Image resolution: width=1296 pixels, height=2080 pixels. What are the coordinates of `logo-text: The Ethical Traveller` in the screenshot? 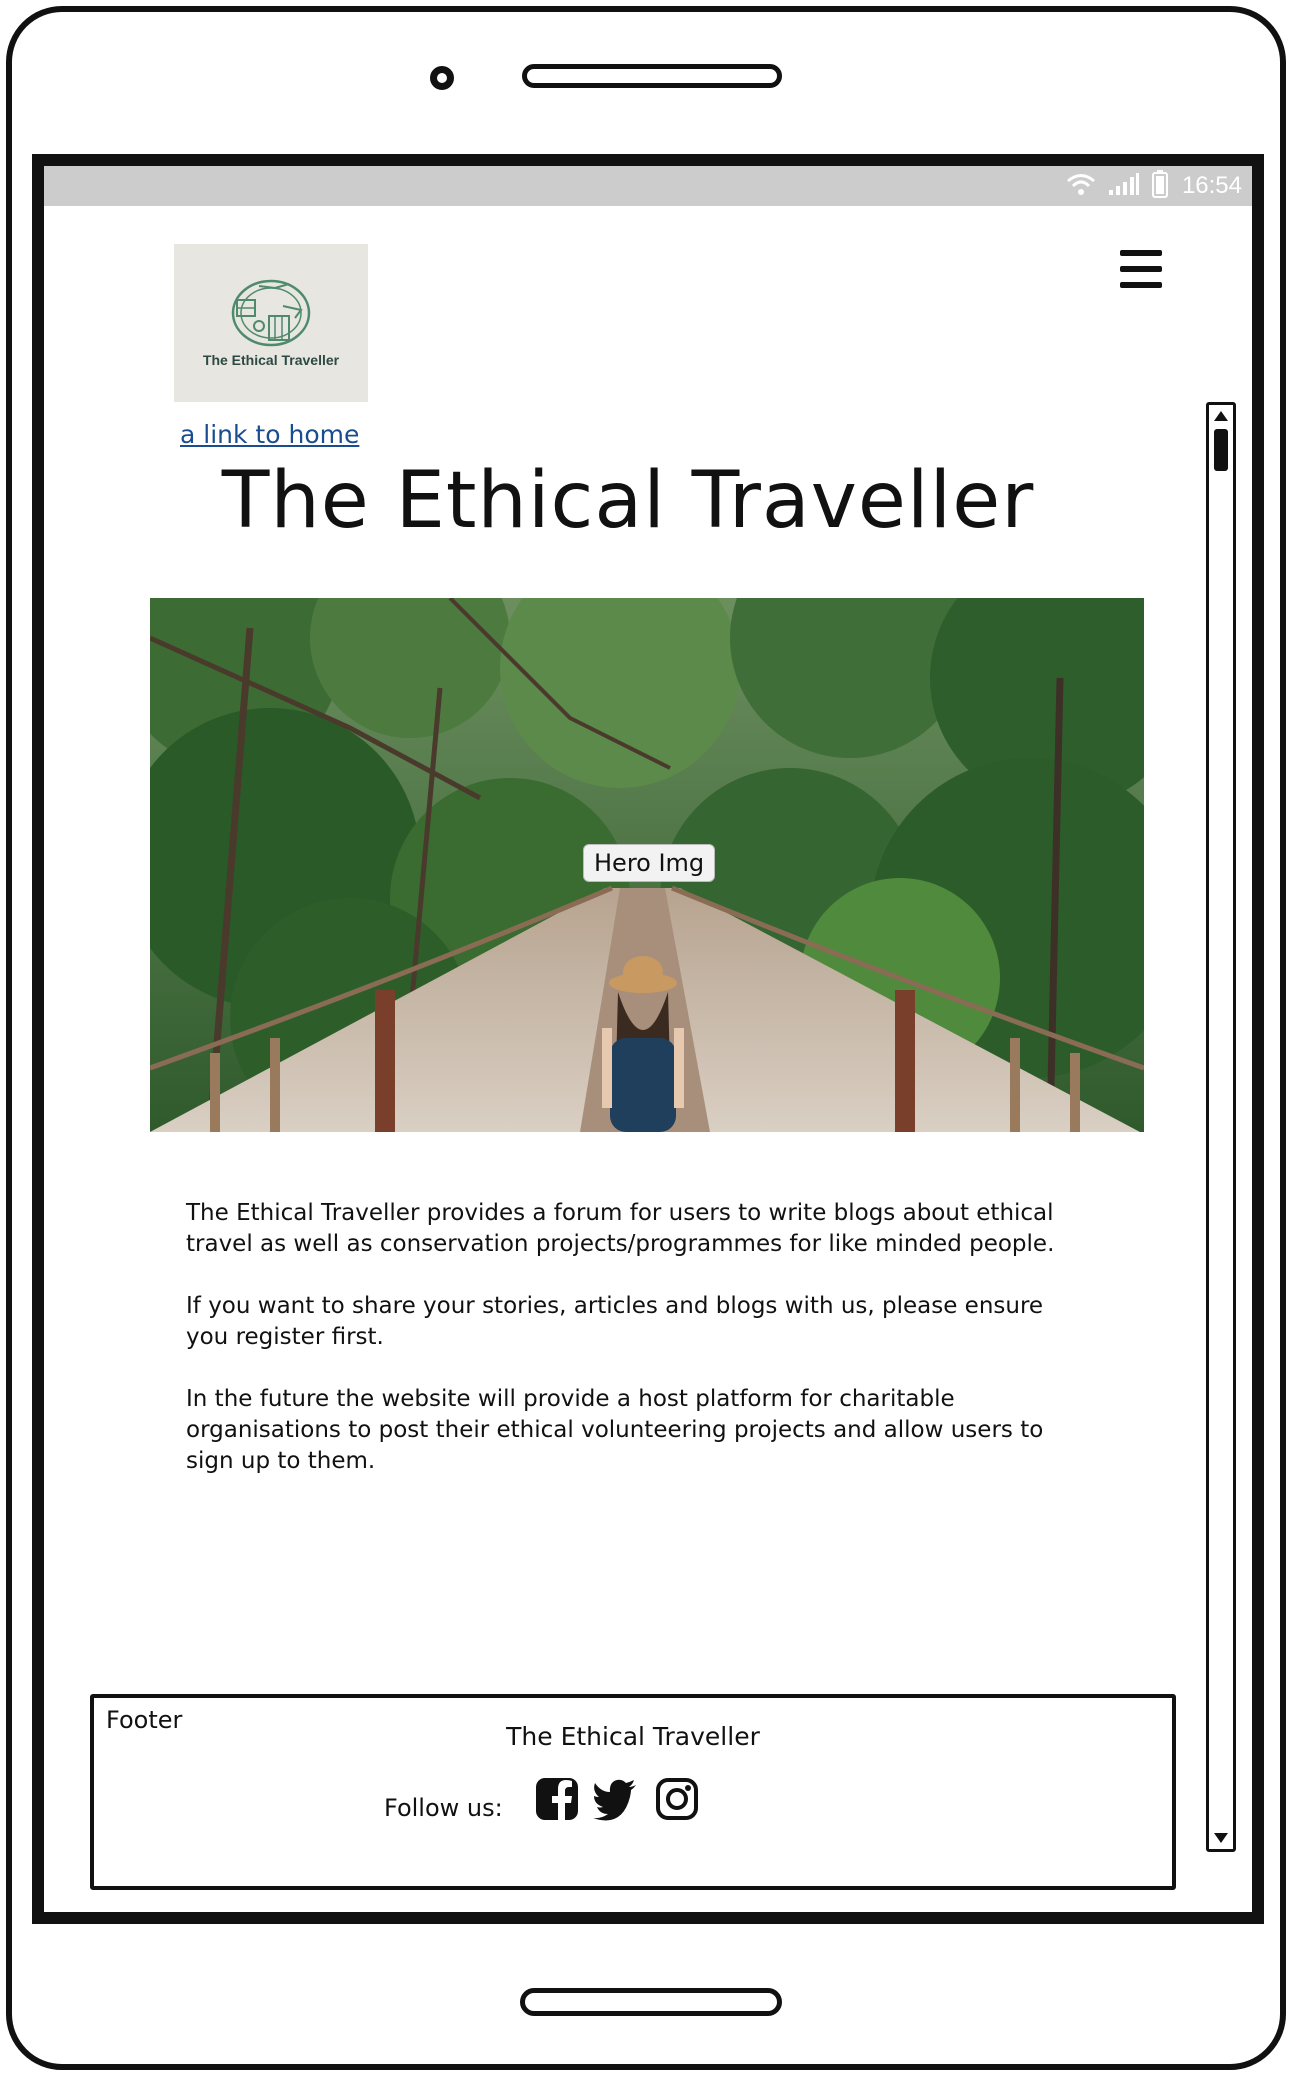 It's located at (271, 360).